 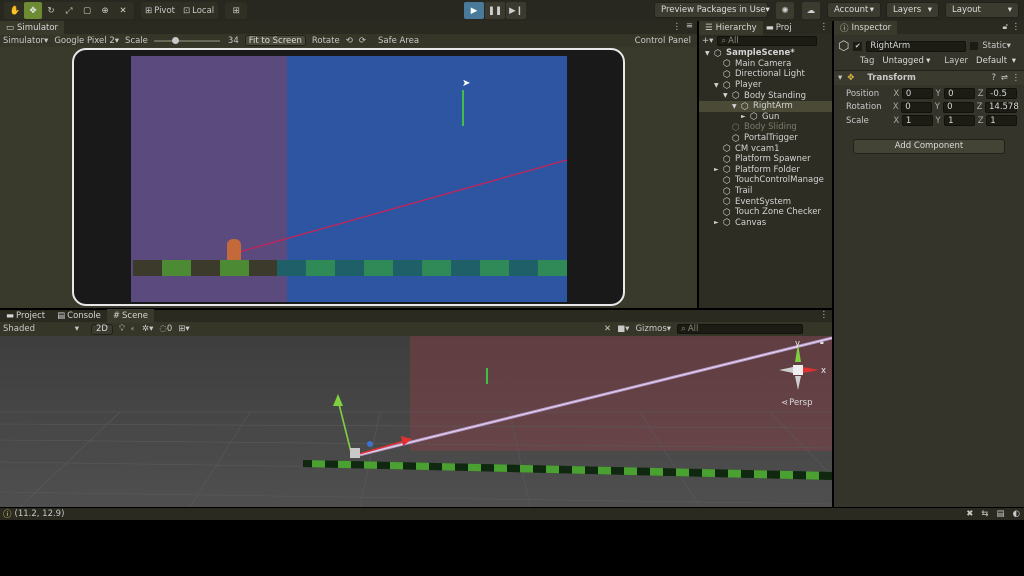 I want to click on scale-slider-thumb, so click(x=175, y=40).